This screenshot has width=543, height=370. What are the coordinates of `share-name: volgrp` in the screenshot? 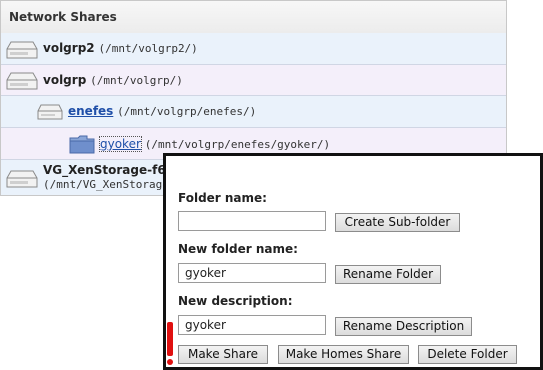 It's located at (65, 80).